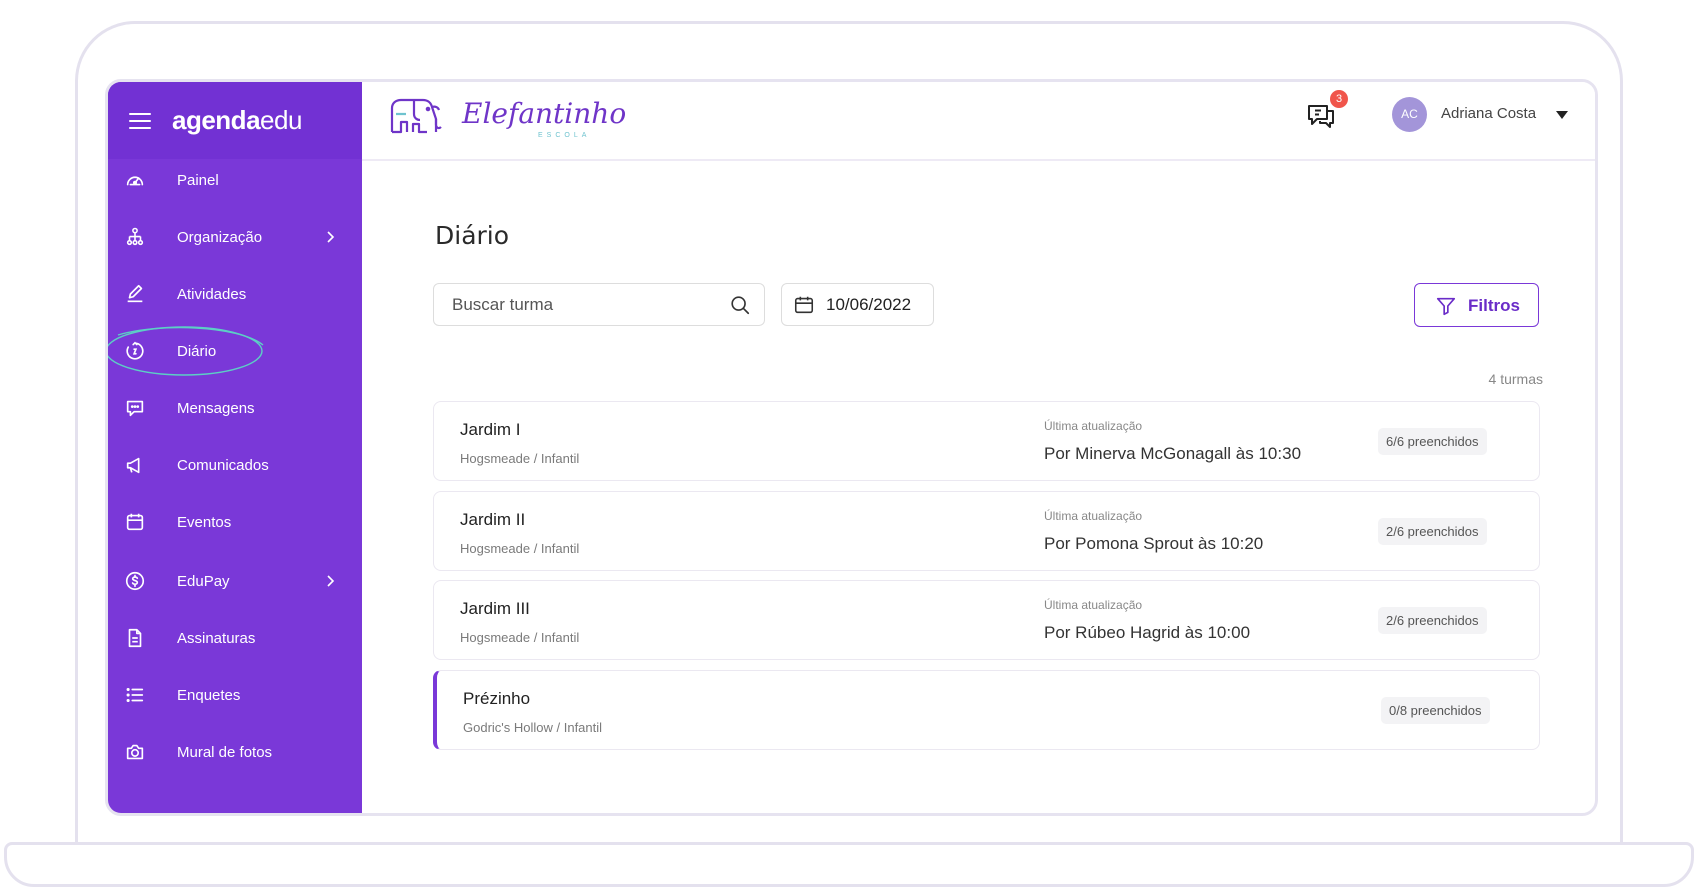  Describe the element at coordinates (135, 581) in the screenshot. I see `dollar-icon` at that location.